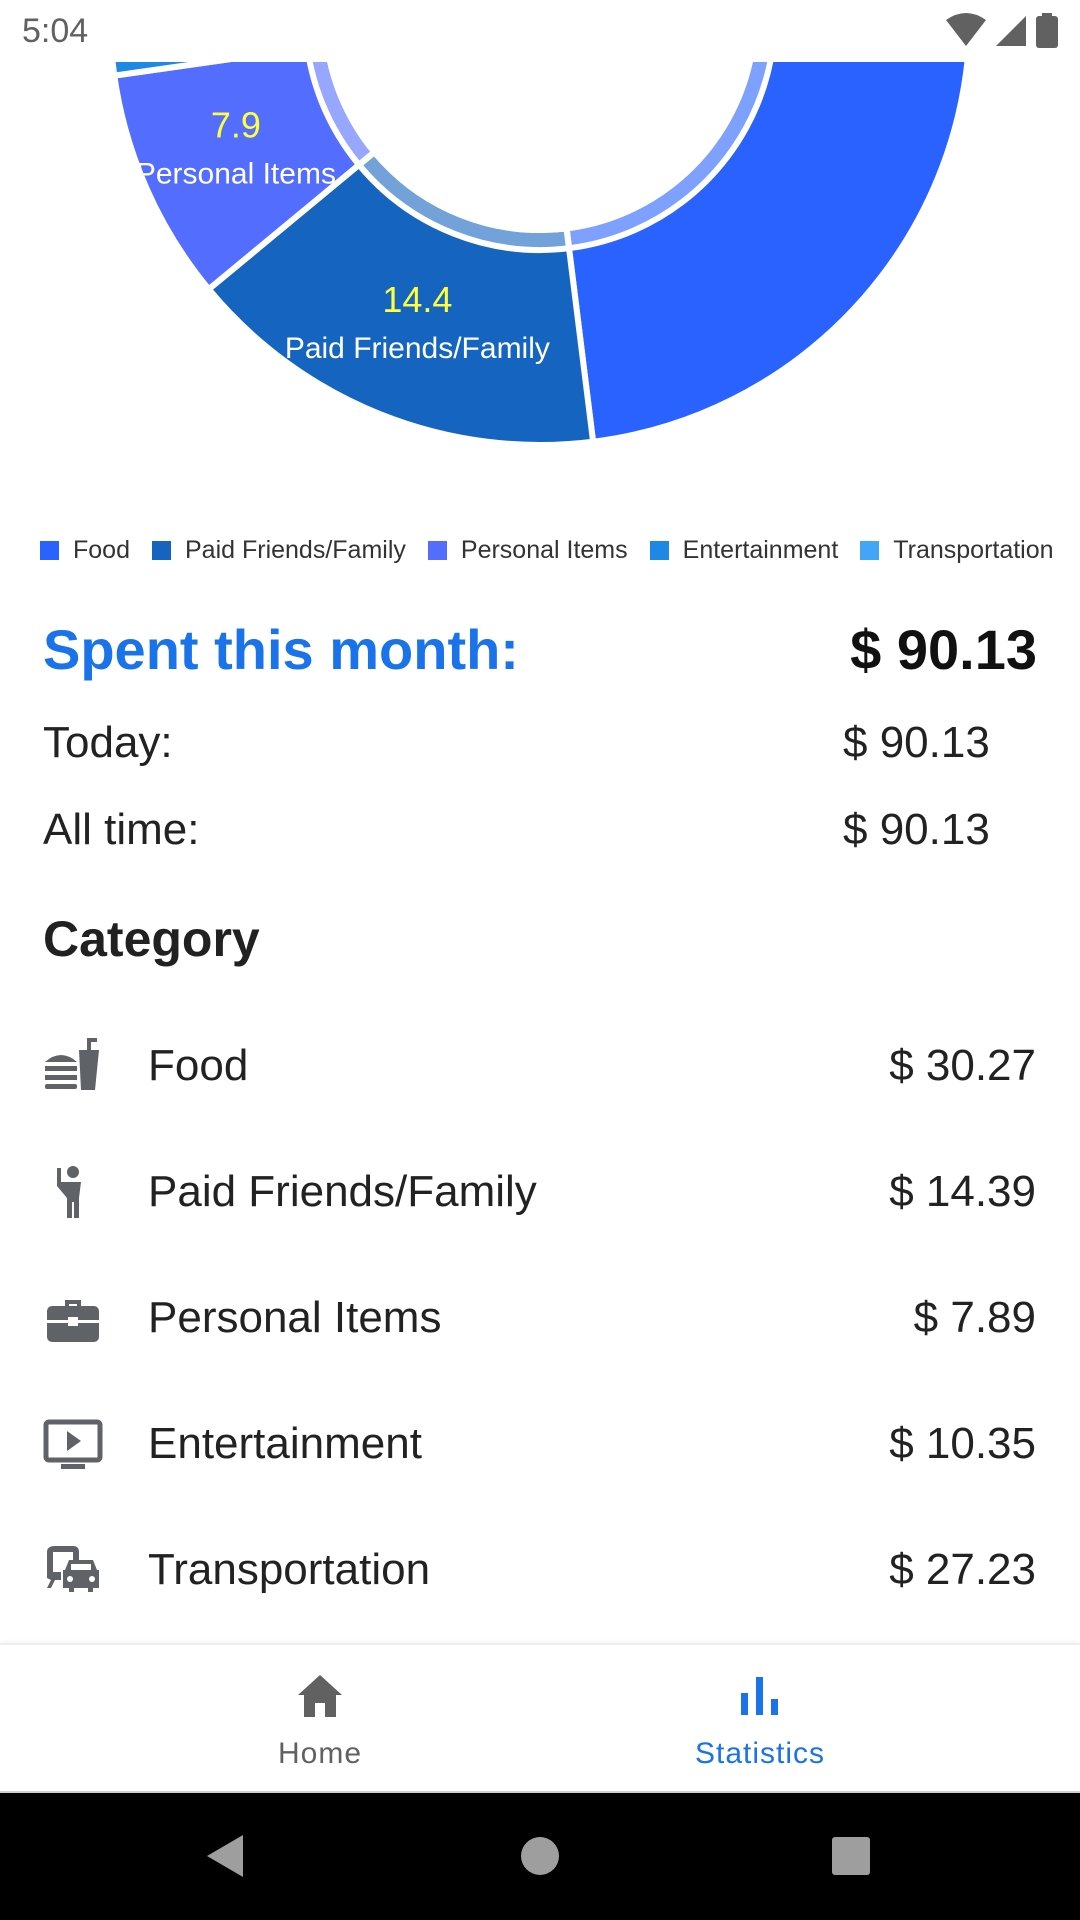 This screenshot has width=1080, height=1920. I want to click on cellular-signal-icon, so click(1011, 31).